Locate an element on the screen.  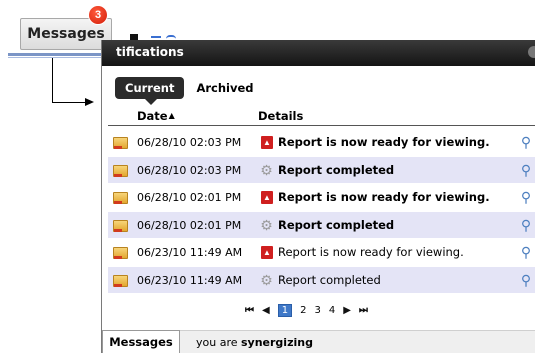
date-column-label: Date is located at coordinates (152, 116).